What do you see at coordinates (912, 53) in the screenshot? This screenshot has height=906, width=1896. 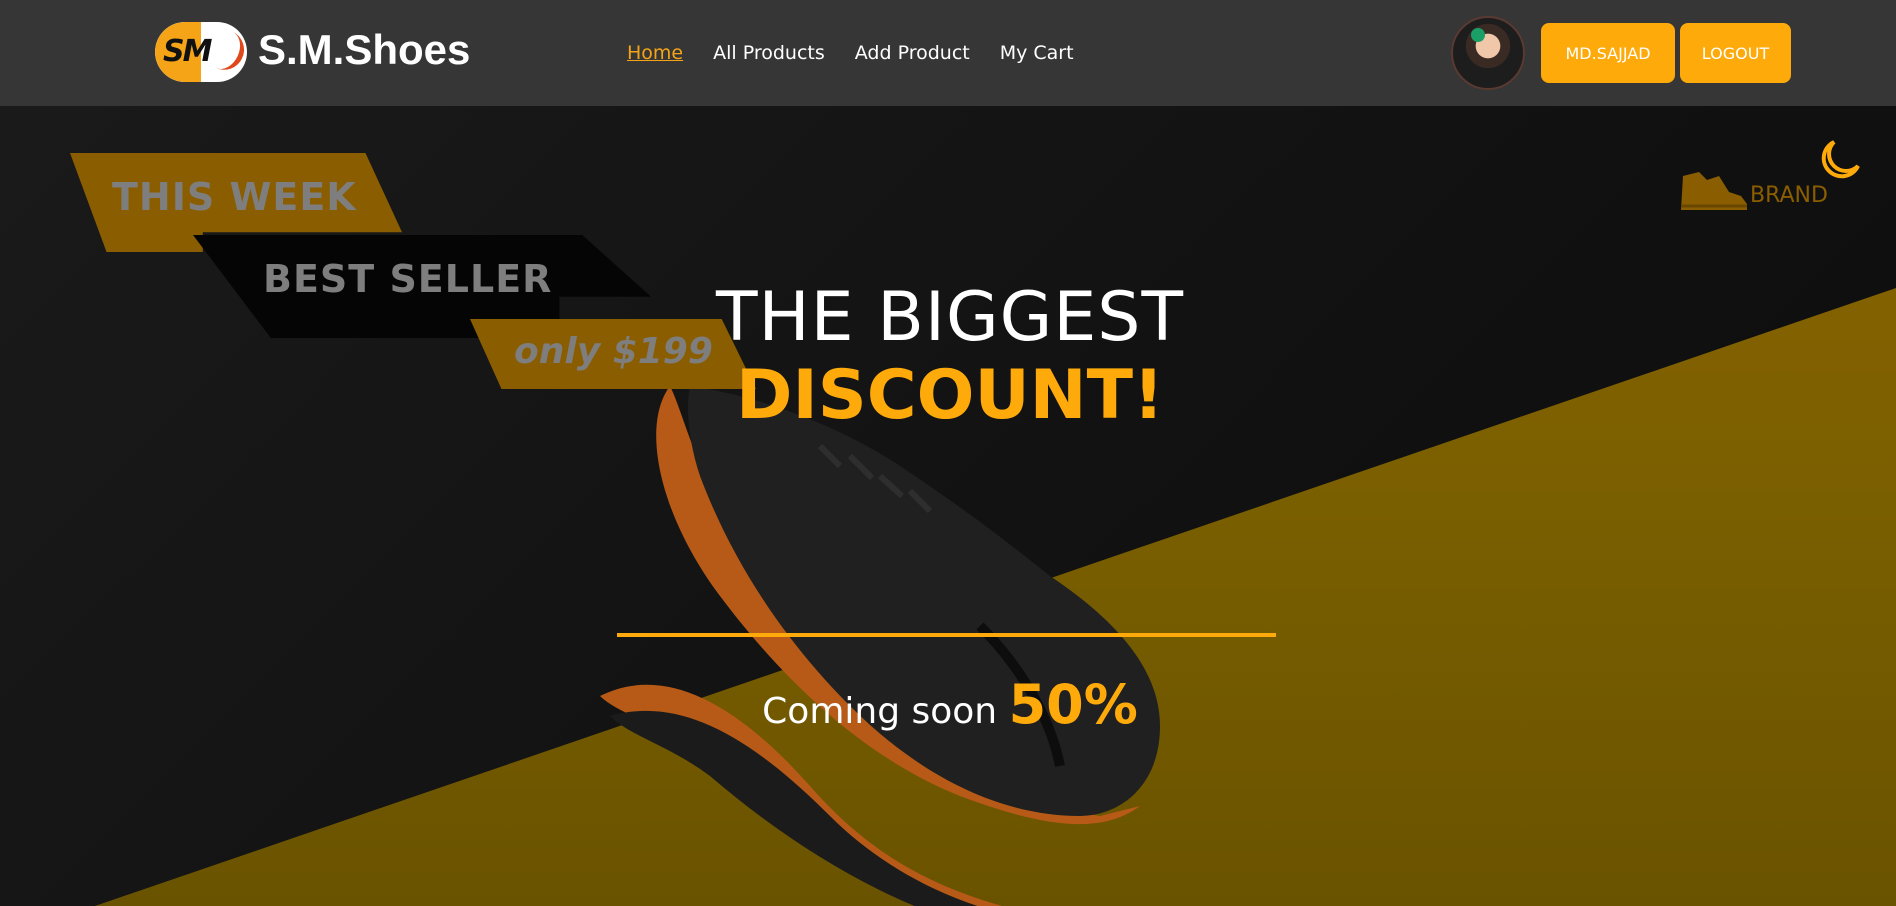 I see `nav-add-product: Add Product` at bounding box center [912, 53].